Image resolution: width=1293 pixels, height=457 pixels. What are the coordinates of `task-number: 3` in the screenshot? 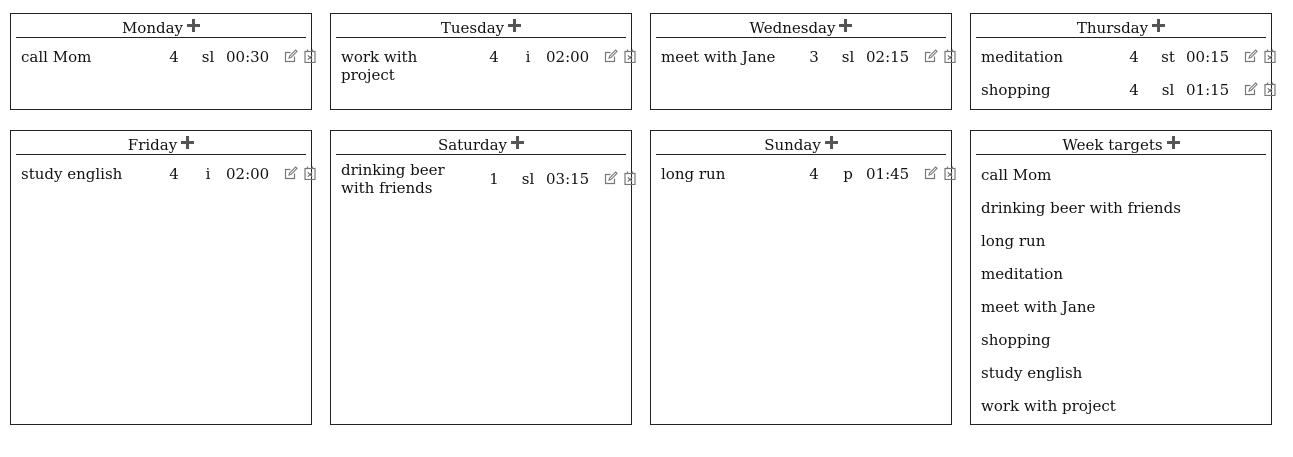 It's located at (814, 57).